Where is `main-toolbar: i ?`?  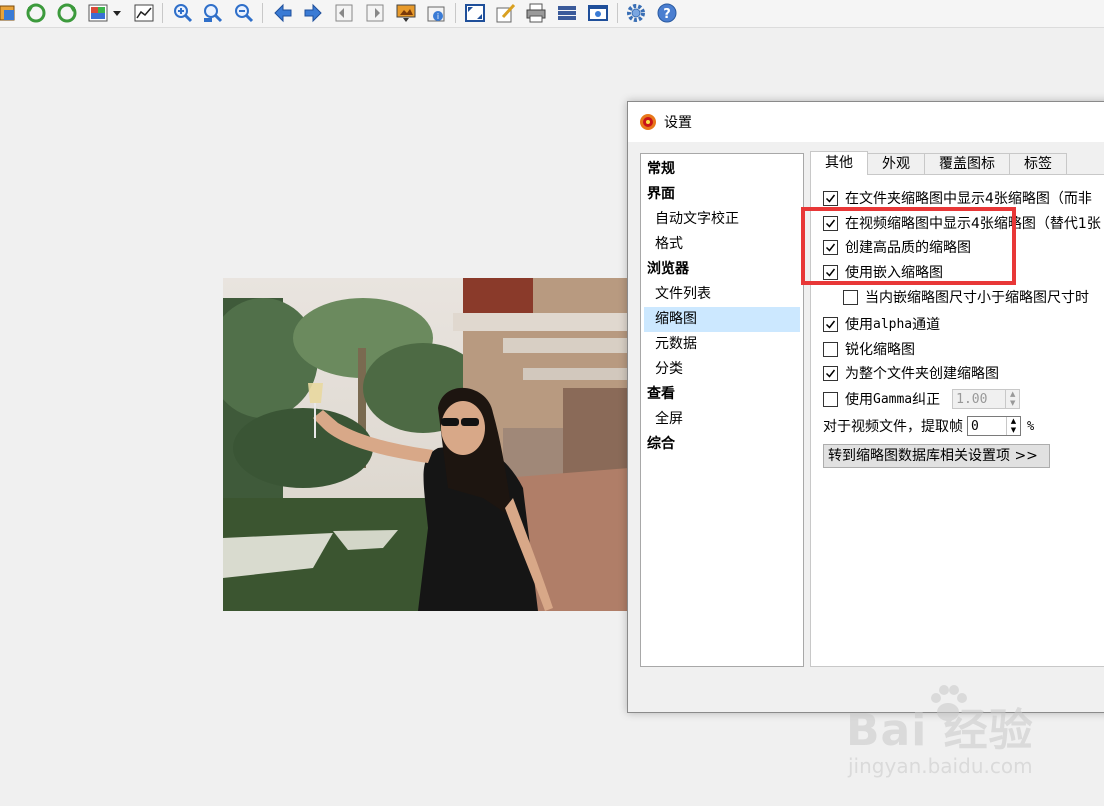 main-toolbar: i ? is located at coordinates (552, 14).